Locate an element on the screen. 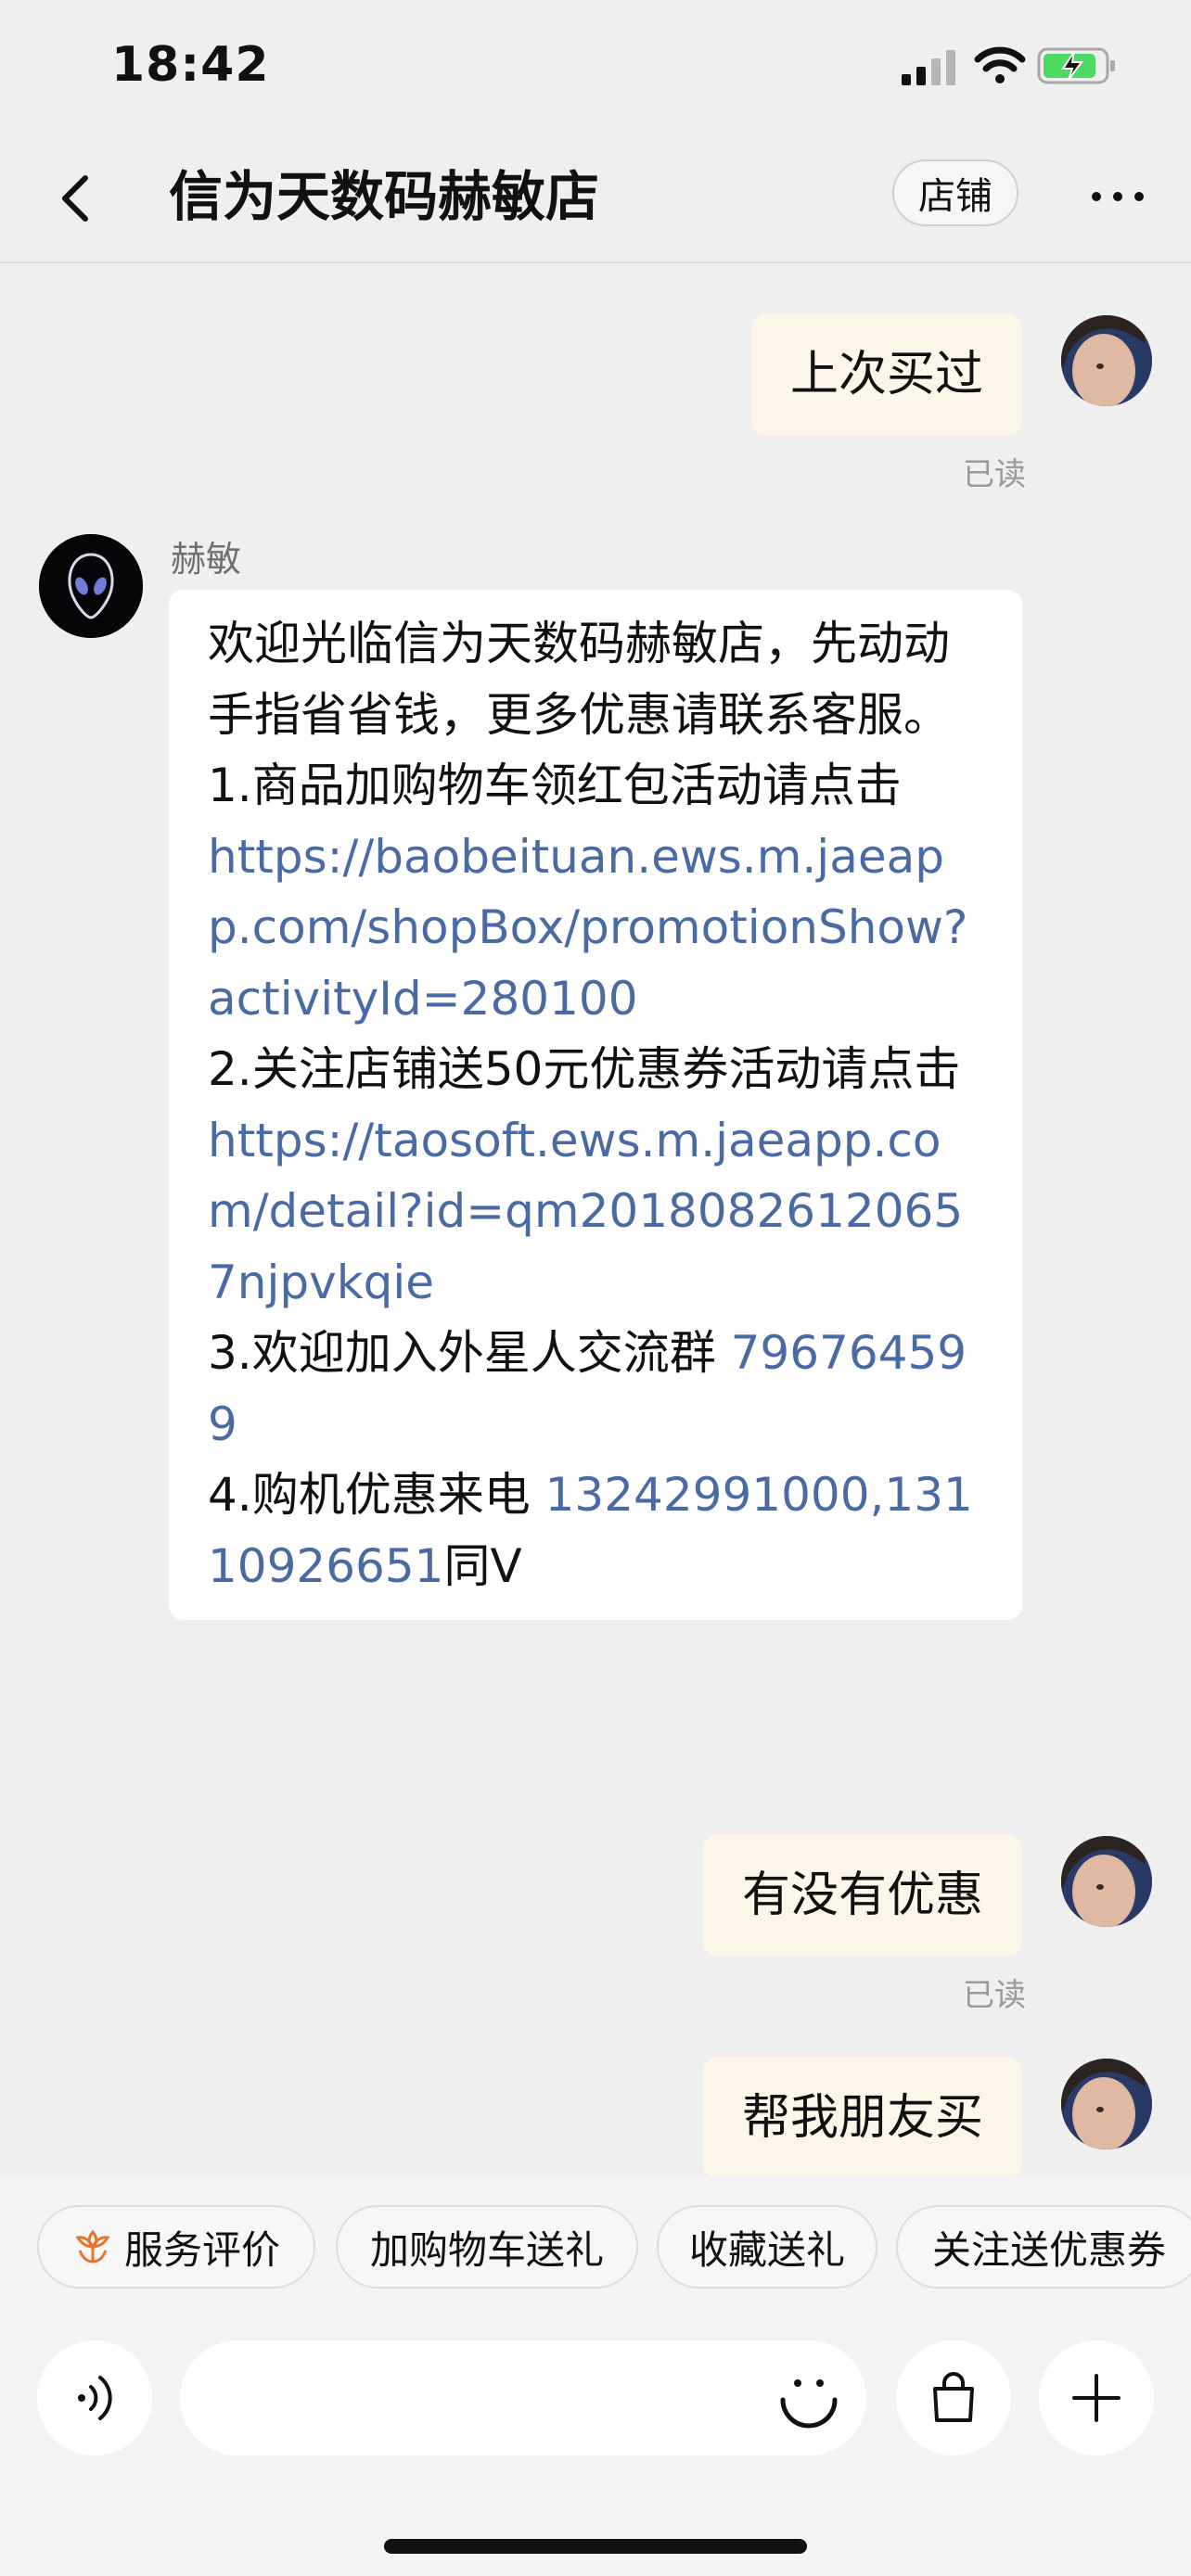 This screenshot has width=1191, height=2576. quick-action-bar: 服务评价 加购物车送礼 收藏送礼 关注送优惠券 is located at coordinates (595, 2246).